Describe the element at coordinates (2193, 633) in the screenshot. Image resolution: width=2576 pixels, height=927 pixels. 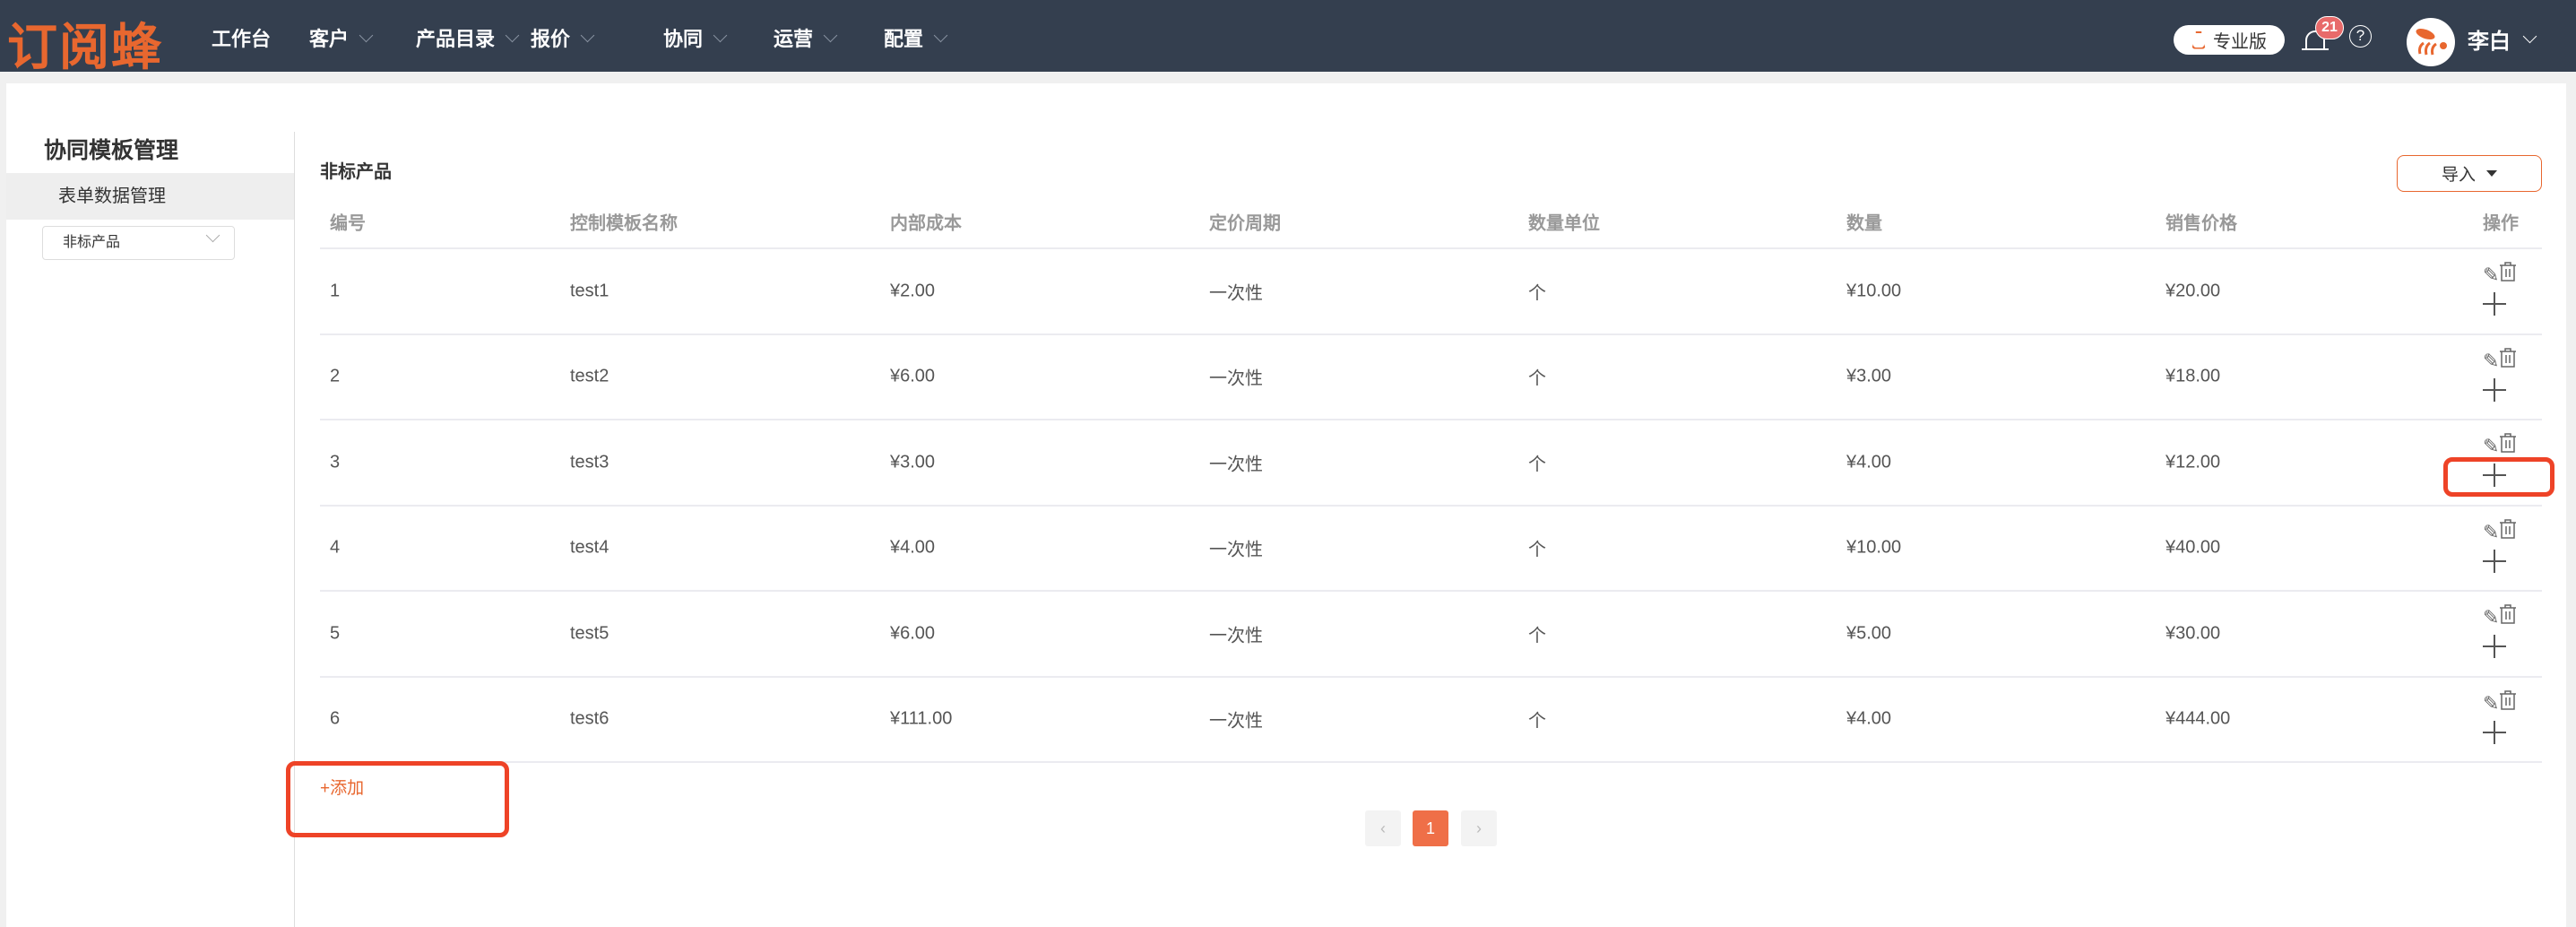
I see `table-cell: ¥30.00` at that location.